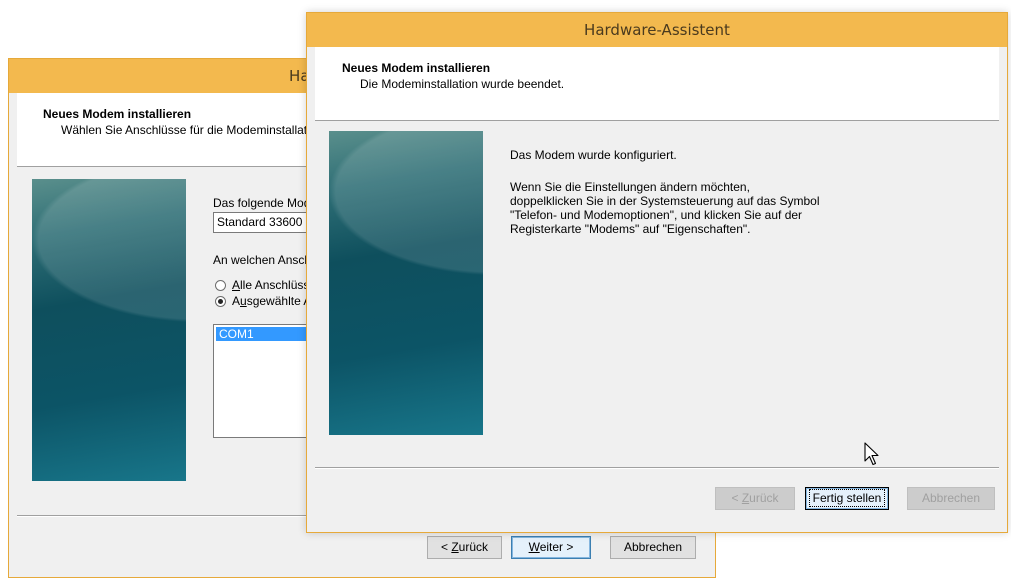 The width and height of the screenshot is (1011, 578). What do you see at coordinates (109, 330) in the screenshot?
I see `back-wizard-side-image` at bounding box center [109, 330].